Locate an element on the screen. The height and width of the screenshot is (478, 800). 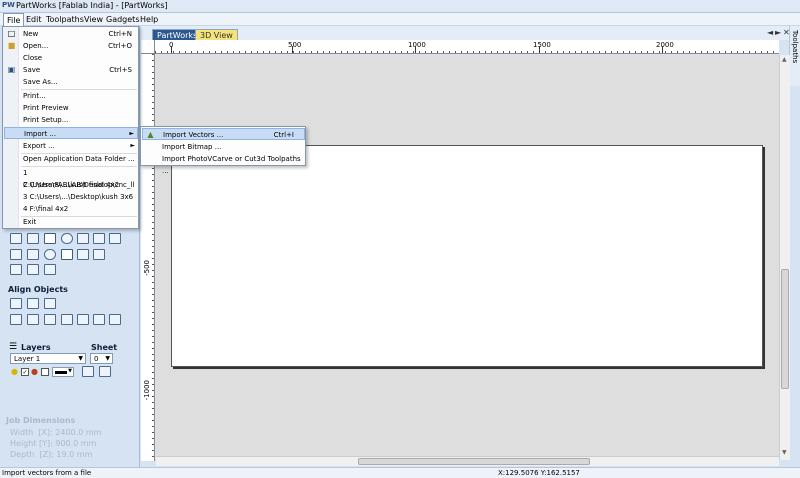
job-width: Width [X]: 2400.0 mm is located at coordinates (56, 432).